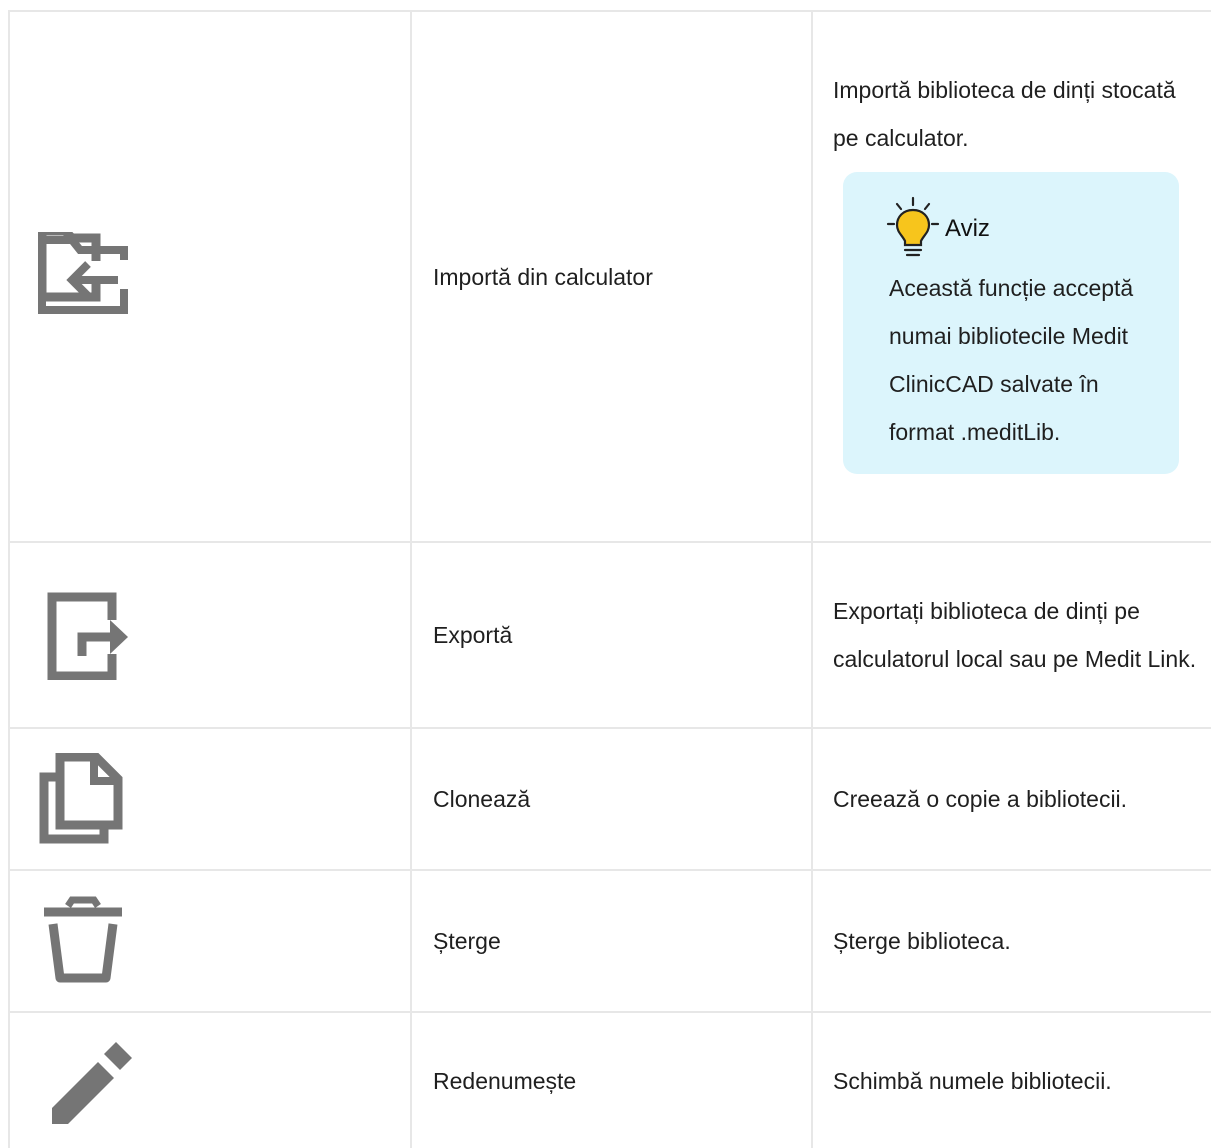  I want to click on function-description: Schimbă numele bibliotecii., so click(1011, 1079).